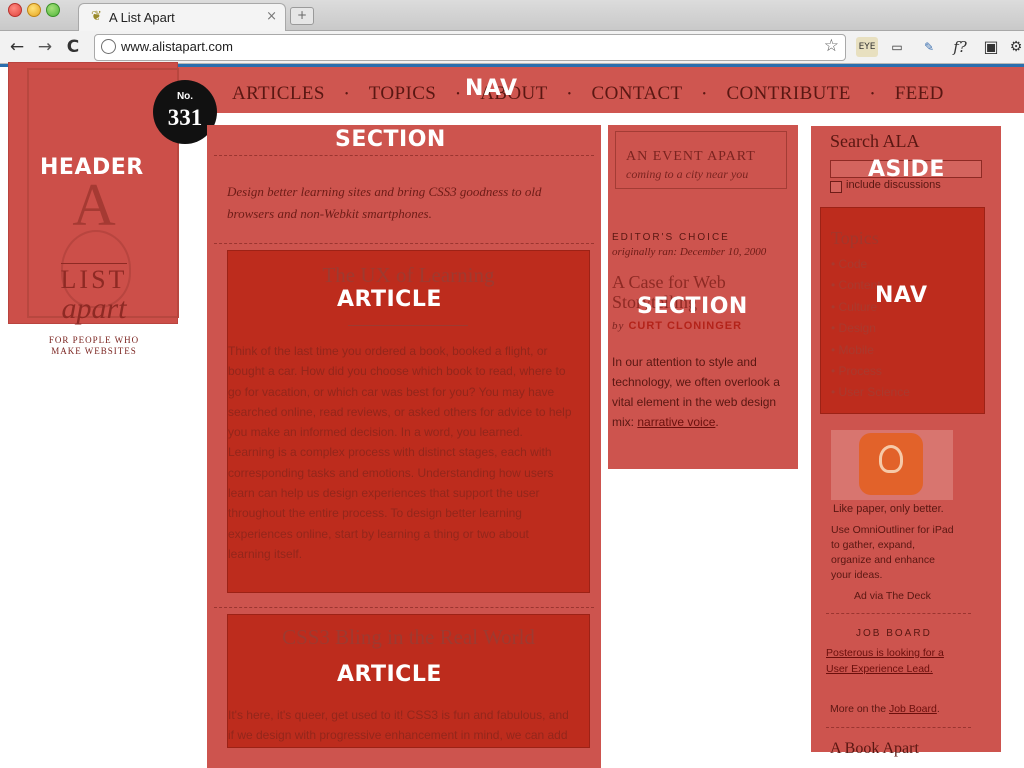 Image resolution: width=1024 pixels, height=768 pixels. Describe the element at coordinates (108, 46) in the screenshot. I see `globe-icon` at that location.